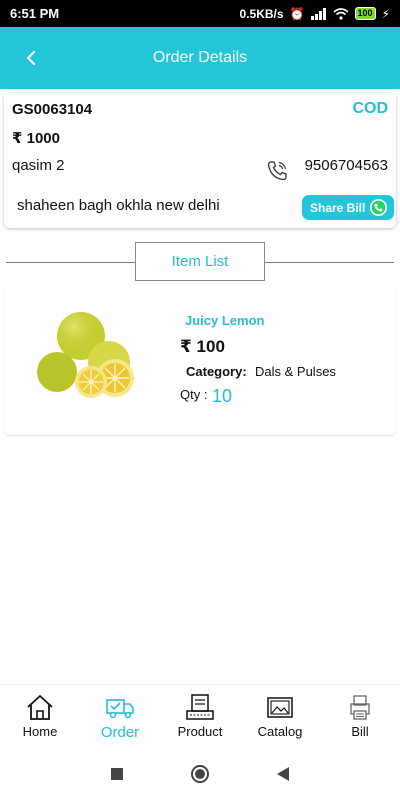 The width and height of the screenshot is (400, 800). I want to click on page-title: Order Details, so click(200, 57).